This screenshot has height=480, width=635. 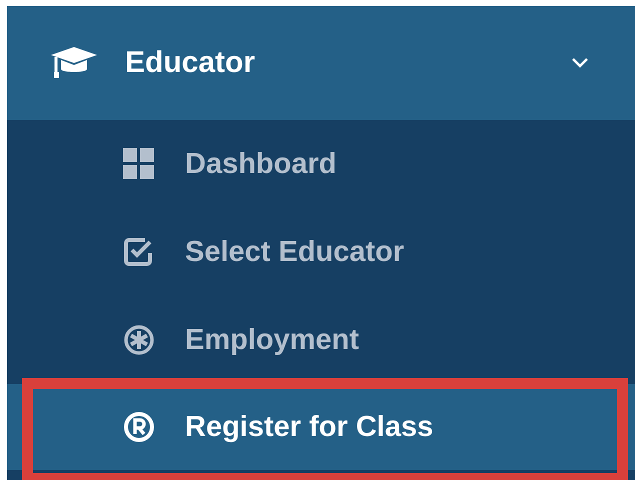 I want to click on checkbox-icon, so click(x=139, y=252).